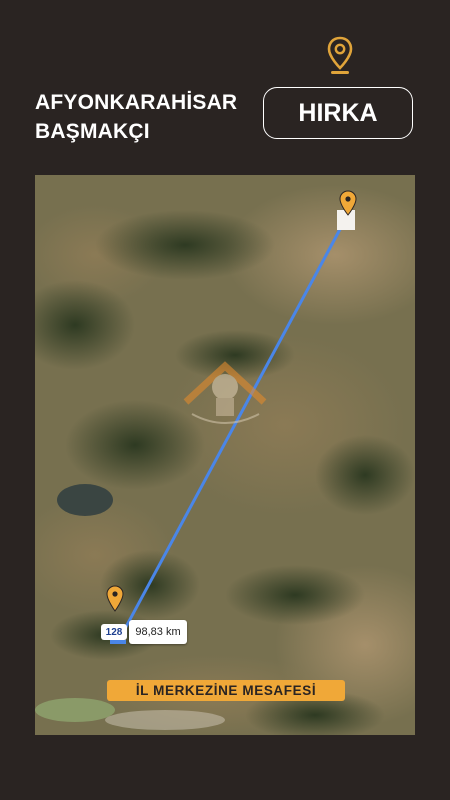  Describe the element at coordinates (158, 632) in the screenshot. I see `distance-label: 98,83 km` at that location.